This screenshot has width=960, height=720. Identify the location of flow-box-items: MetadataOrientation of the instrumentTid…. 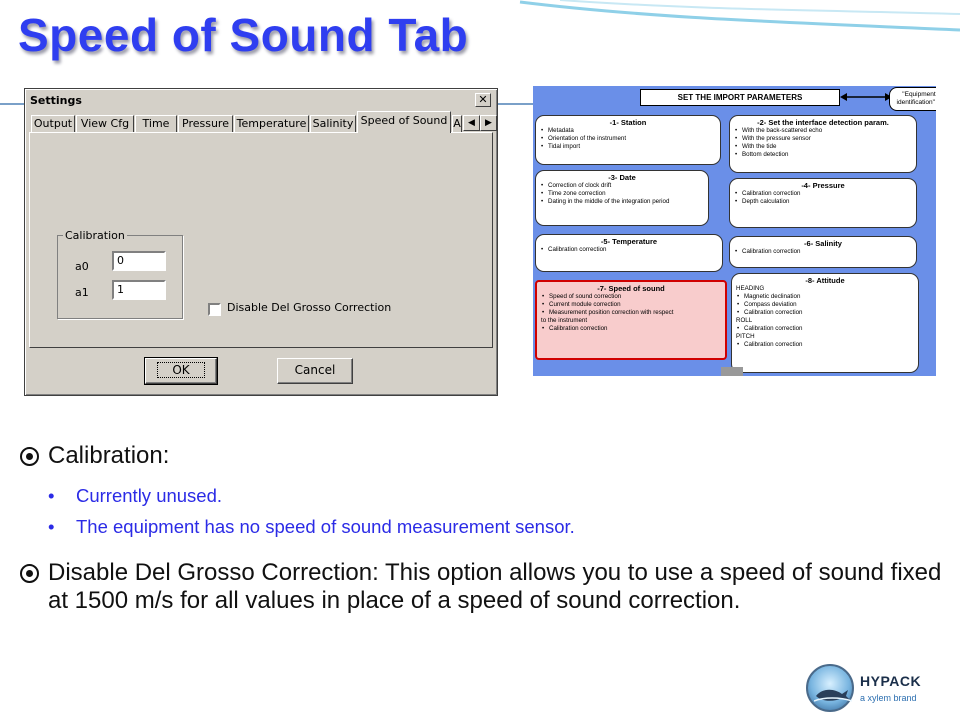
(628, 139).